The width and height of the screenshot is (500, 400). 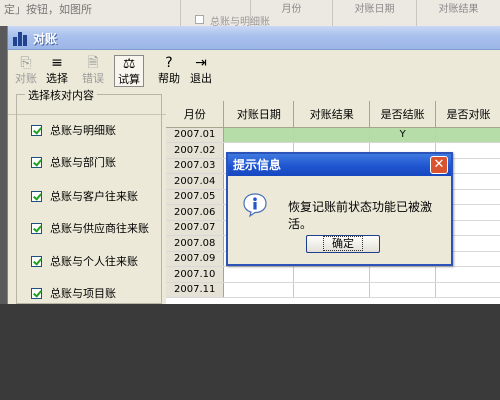 I want to click on check-ledger-personal: 总账与个人往来账, so click(x=84, y=261).